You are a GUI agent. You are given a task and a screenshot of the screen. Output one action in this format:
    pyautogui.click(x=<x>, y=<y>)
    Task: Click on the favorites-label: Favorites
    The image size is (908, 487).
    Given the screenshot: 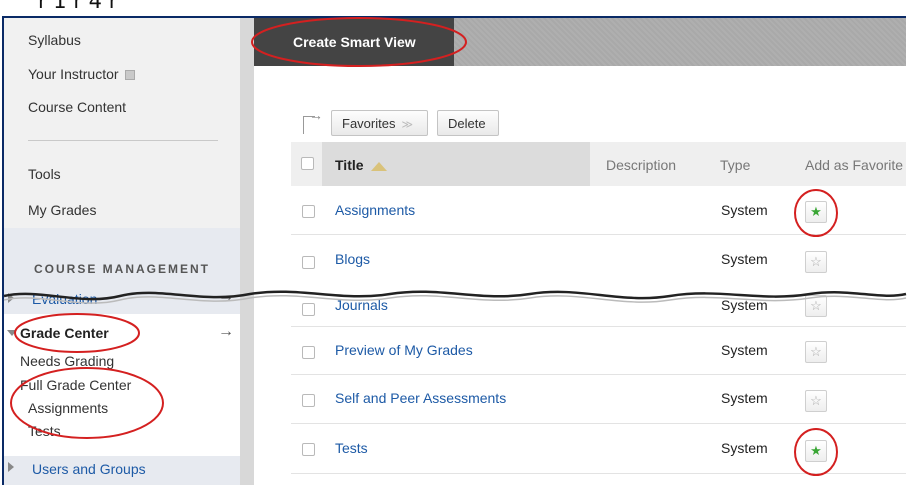 What is the action you would take?
    pyautogui.click(x=369, y=123)
    